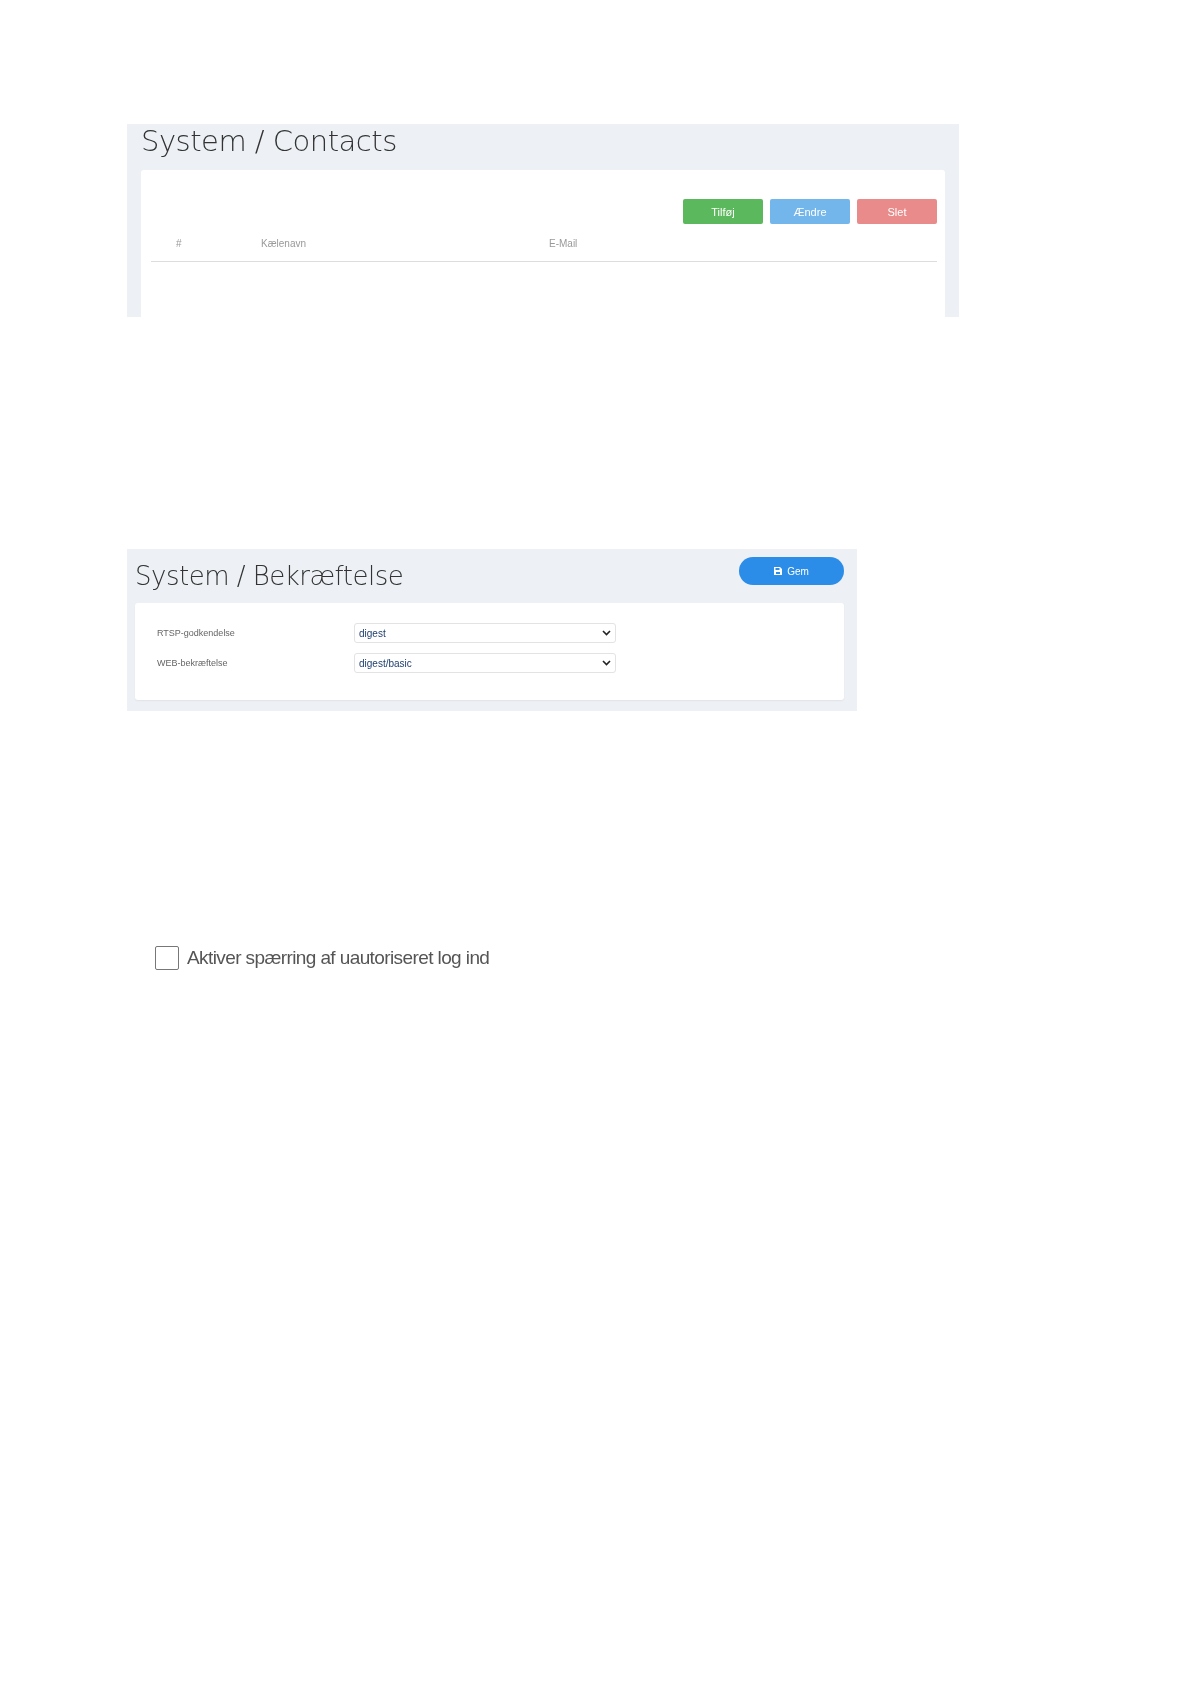 This screenshot has height=1684, width=1190. I want to click on select-field: digest, so click(485, 633).